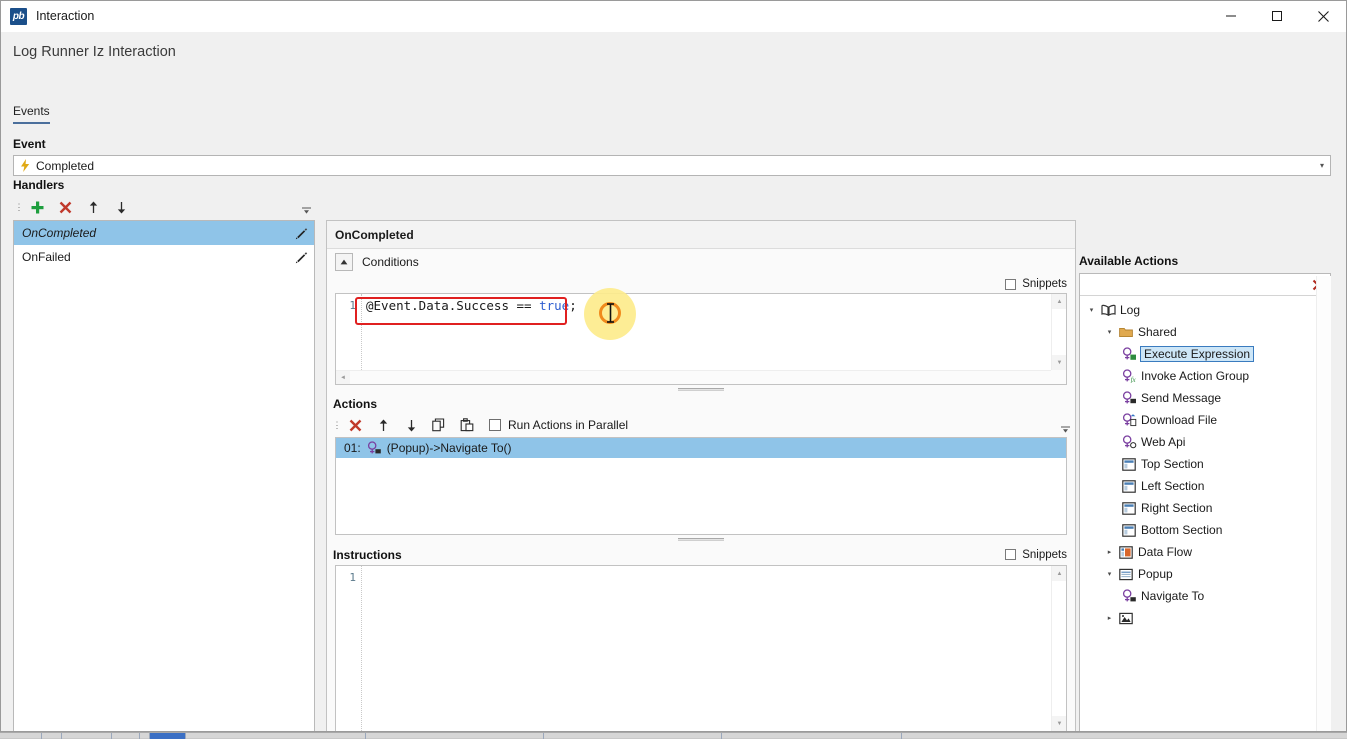 This screenshot has height=739, width=1347. What do you see at coordinates (1126, 552) in the screenshot?
I see `dataflow-icon` at bounding box center [1126, 552].